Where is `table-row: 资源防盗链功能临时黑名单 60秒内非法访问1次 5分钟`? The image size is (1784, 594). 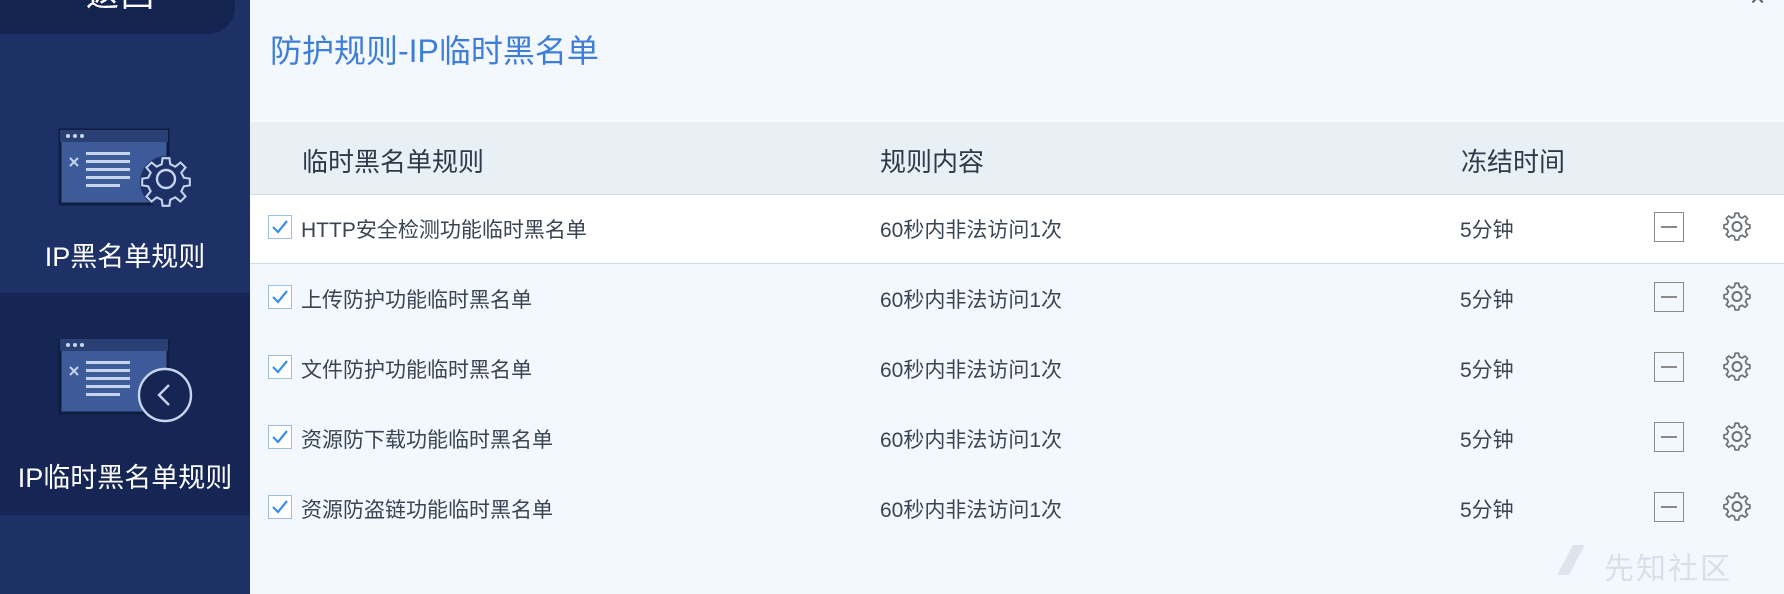
table-row: 资源防盗链功能临时黑名单 60秒内非法访问1次 5分钟 is located at coordinates (1017, 509).